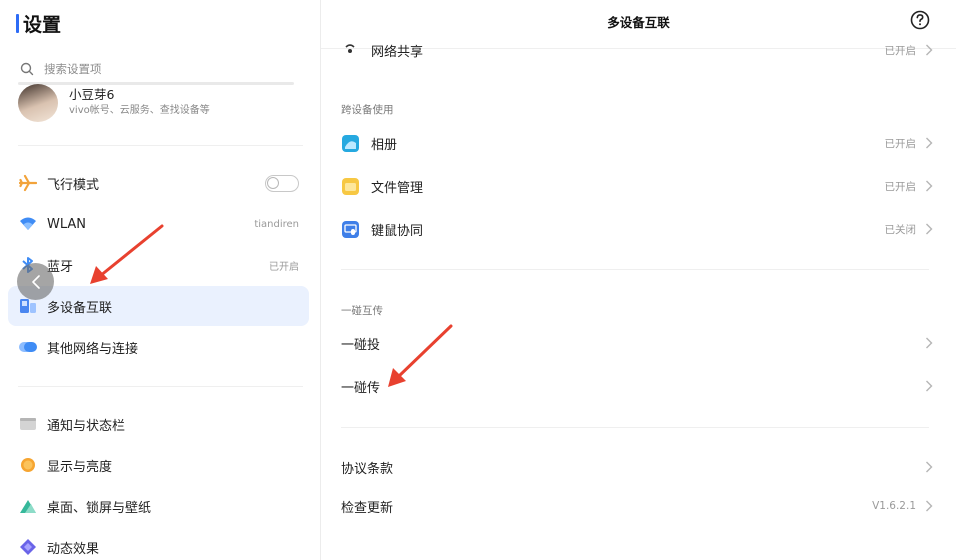 Image resolution: width=956 pixels, height=560 pixels. I want to click on airplane-mode-toggle, so click(282, 183).